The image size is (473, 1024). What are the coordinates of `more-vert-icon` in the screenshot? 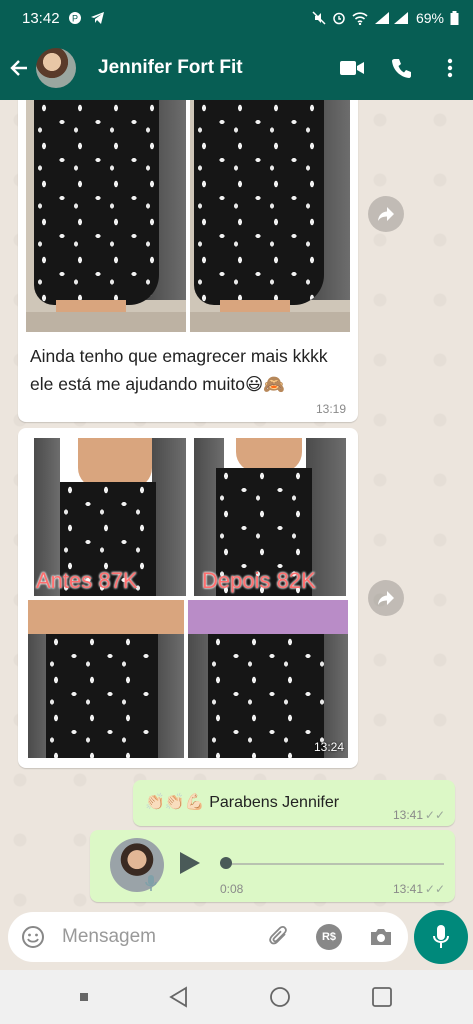 It's located at (450, 68).